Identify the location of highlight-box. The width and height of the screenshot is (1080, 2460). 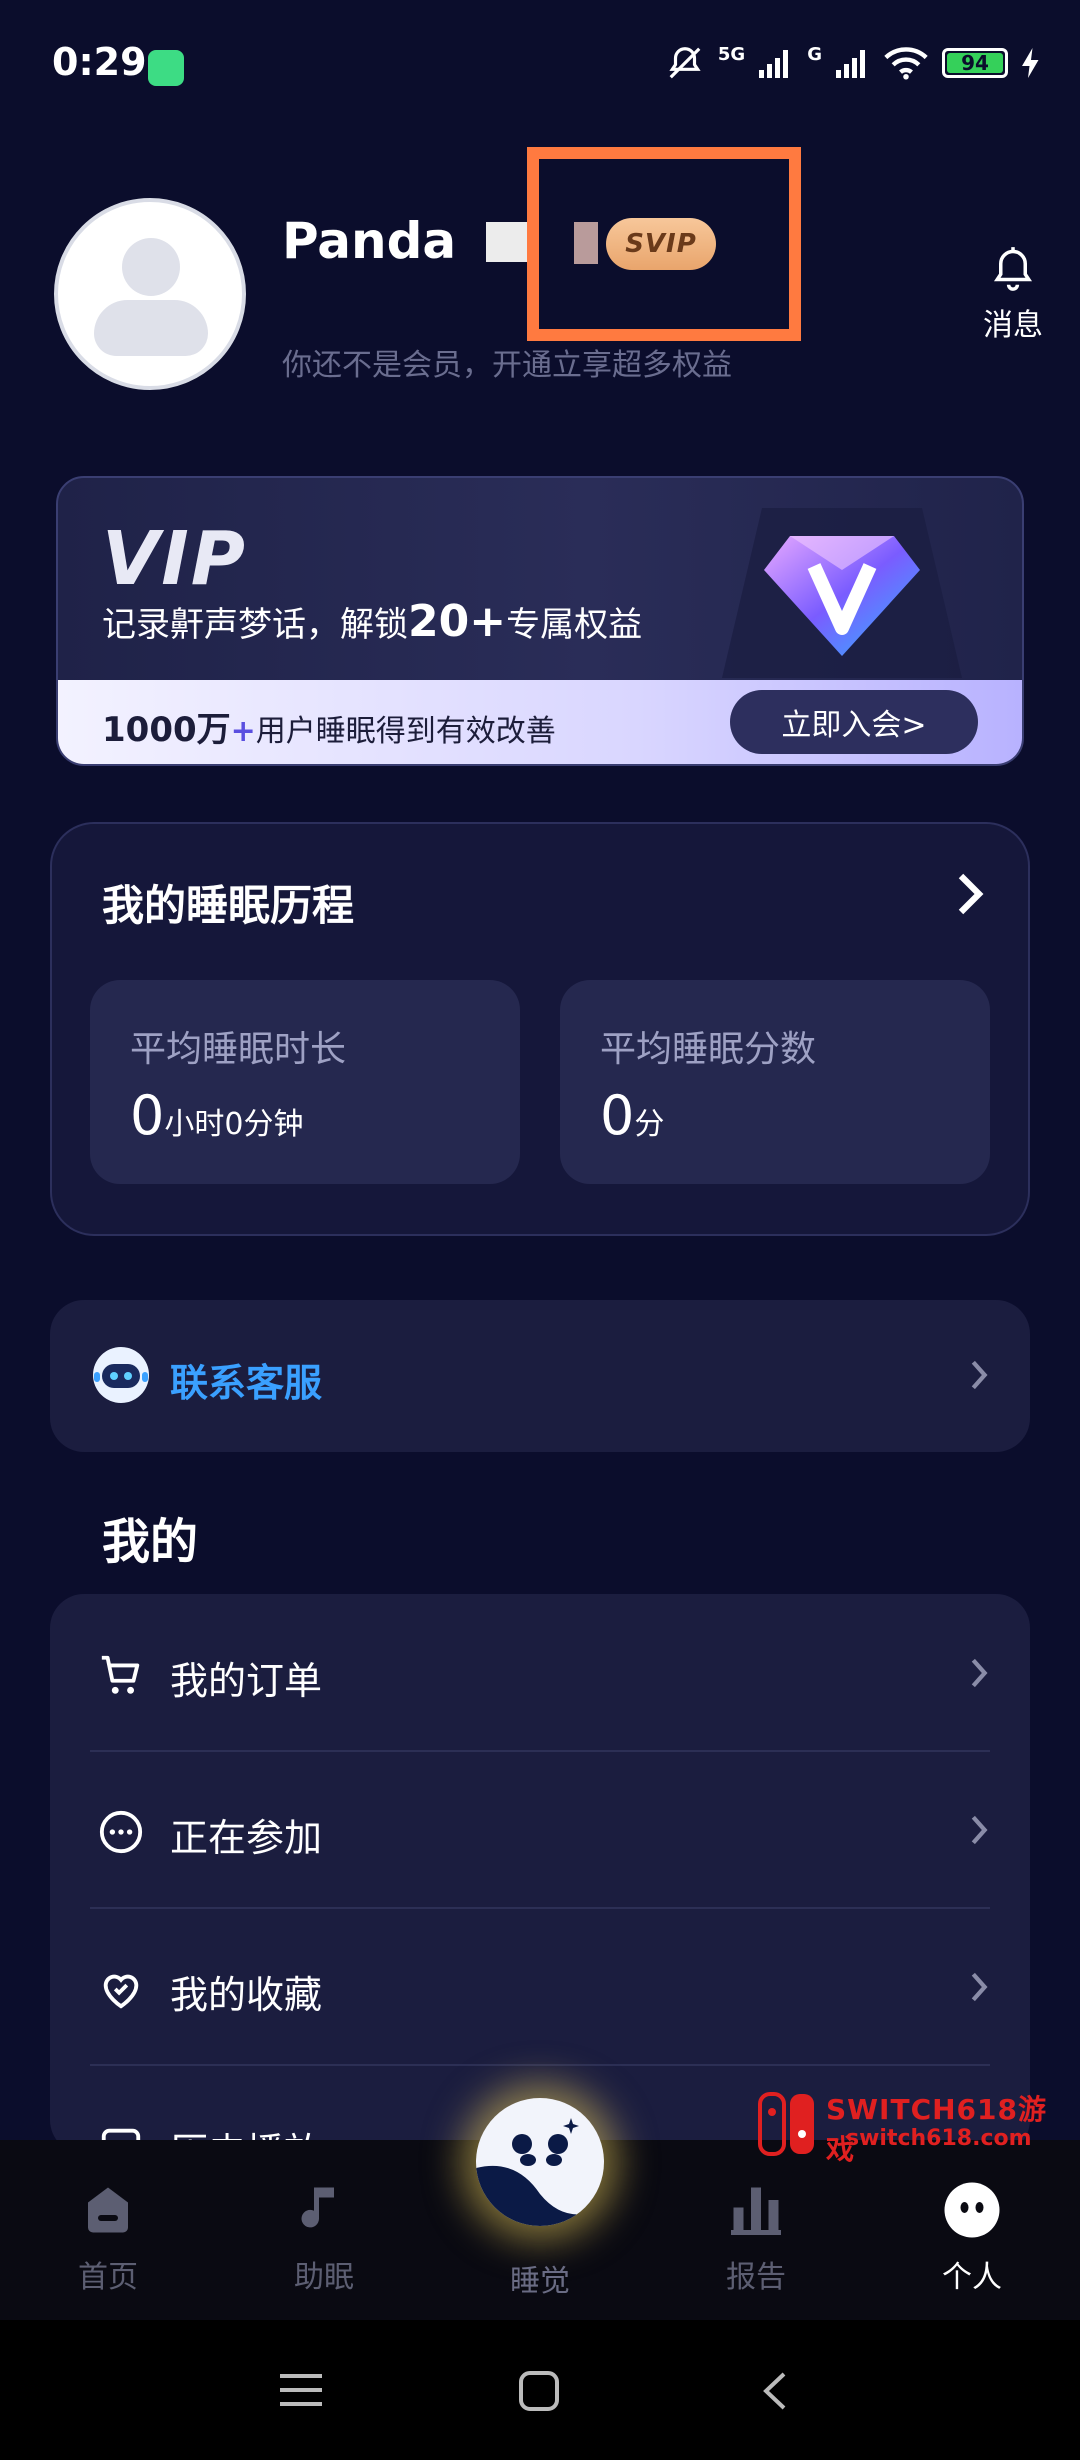
(664, 244).